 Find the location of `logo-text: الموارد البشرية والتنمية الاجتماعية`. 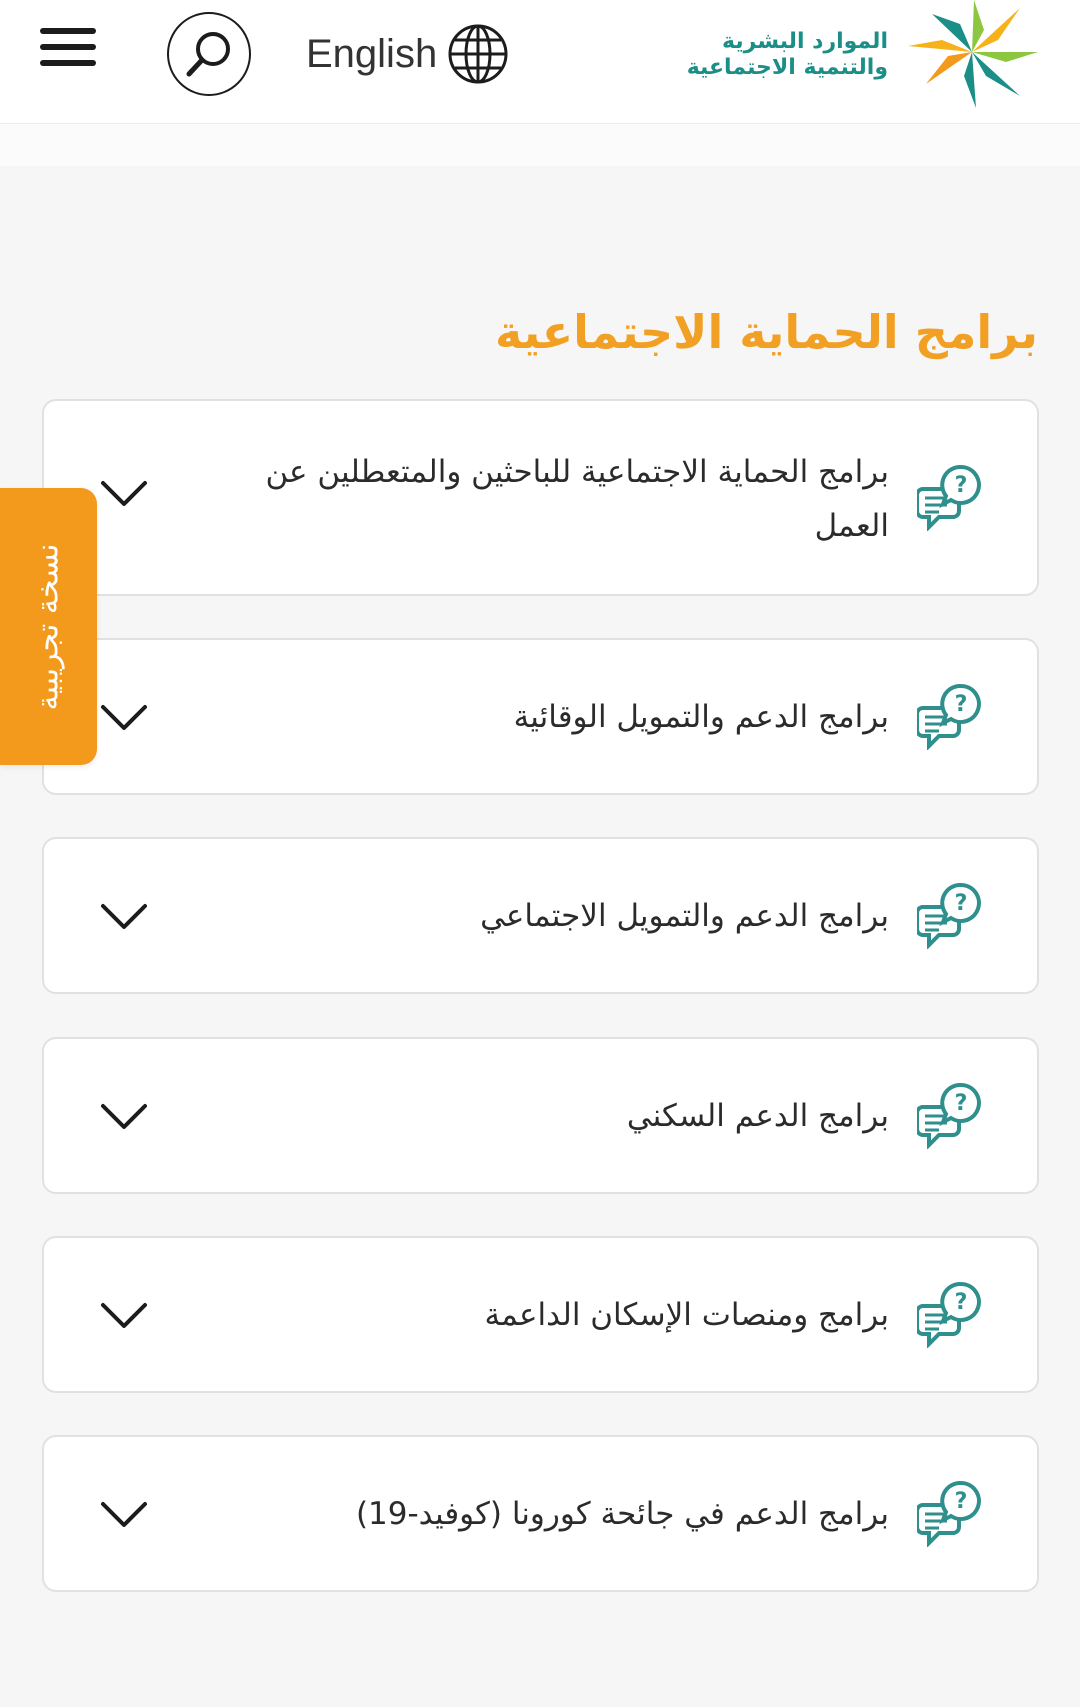

logo-text: الموارد البشرية والتنمية الاجتماعية is located at coordinates (787, 55).